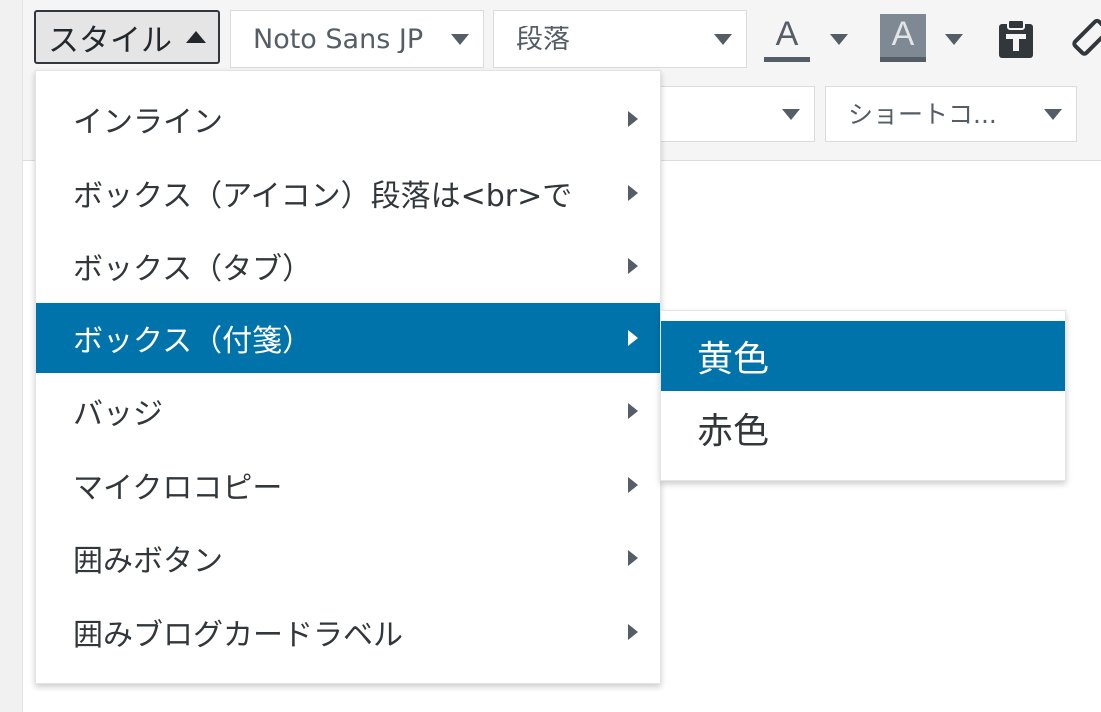  What do you see at coordinates (1016, 39) in the screenshot?
I see `paste-icon` at bounding box center [1016, 39].